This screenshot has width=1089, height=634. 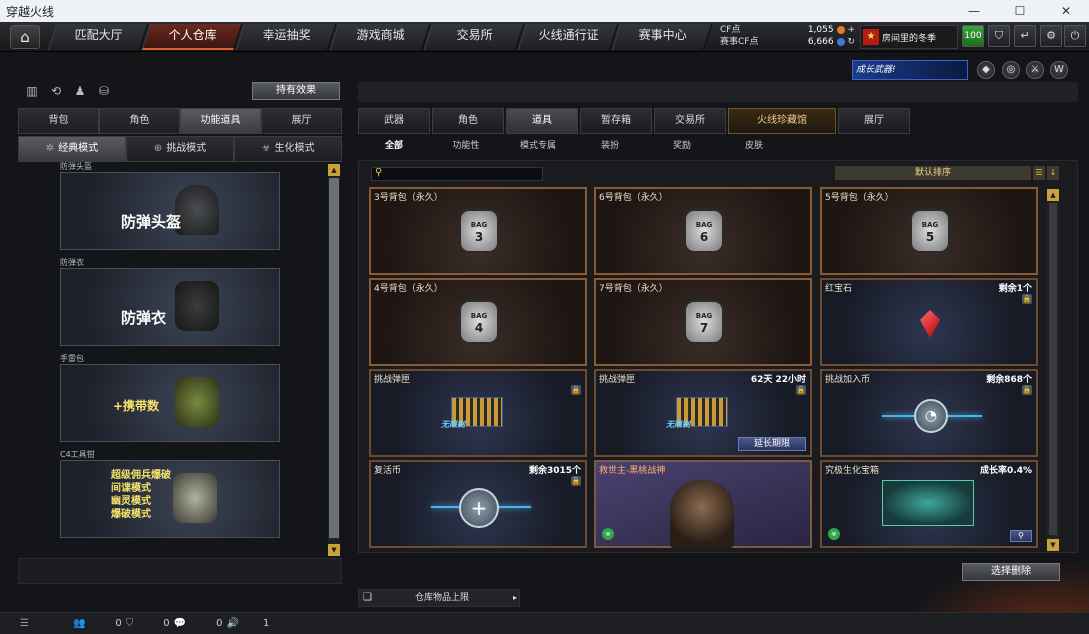 I want to click on growth-weapon-banner: 成长武器!, so click(x=910, y=70).